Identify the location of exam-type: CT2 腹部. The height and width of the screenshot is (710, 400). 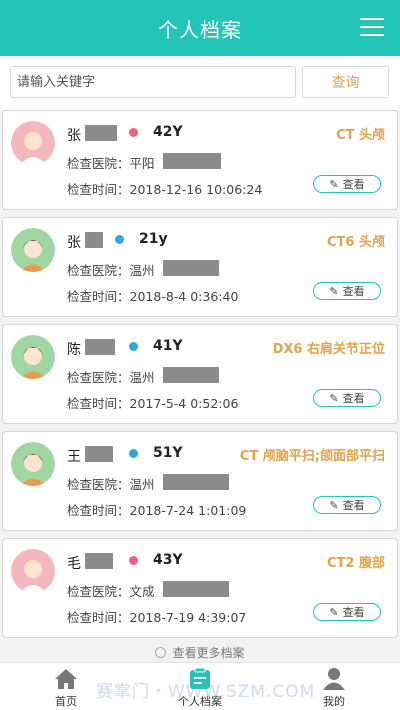
(356, 563).